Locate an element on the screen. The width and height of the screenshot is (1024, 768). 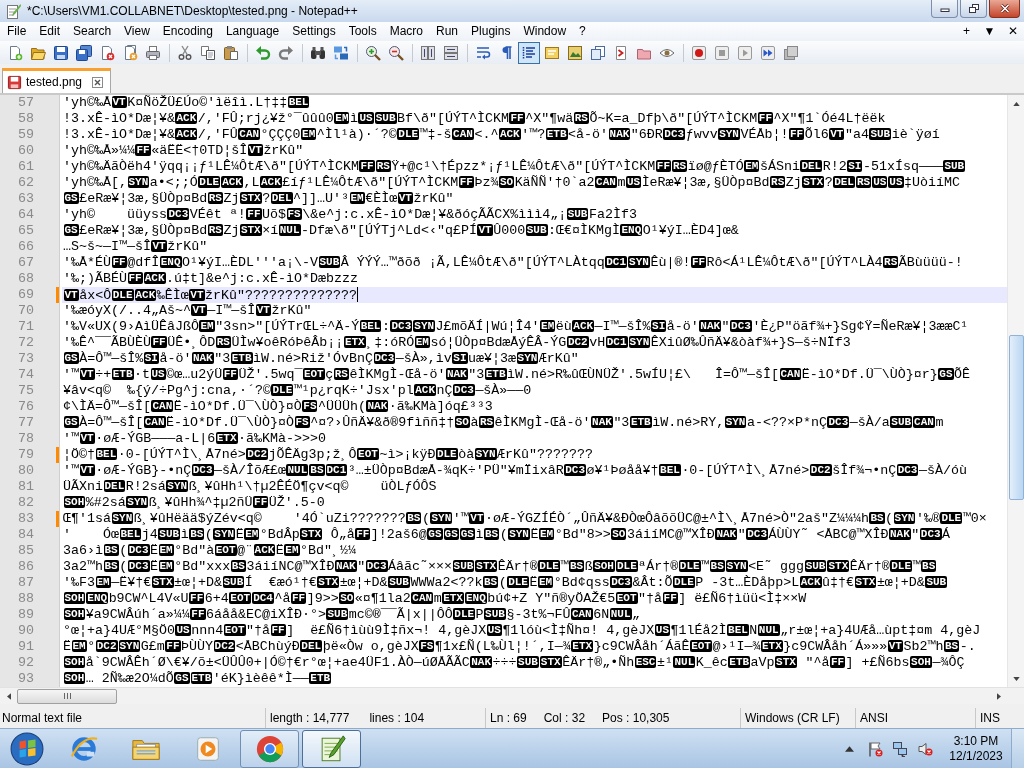
code-text: 3áiíMC@™XÎÐ is located at coordinates (670, 534).